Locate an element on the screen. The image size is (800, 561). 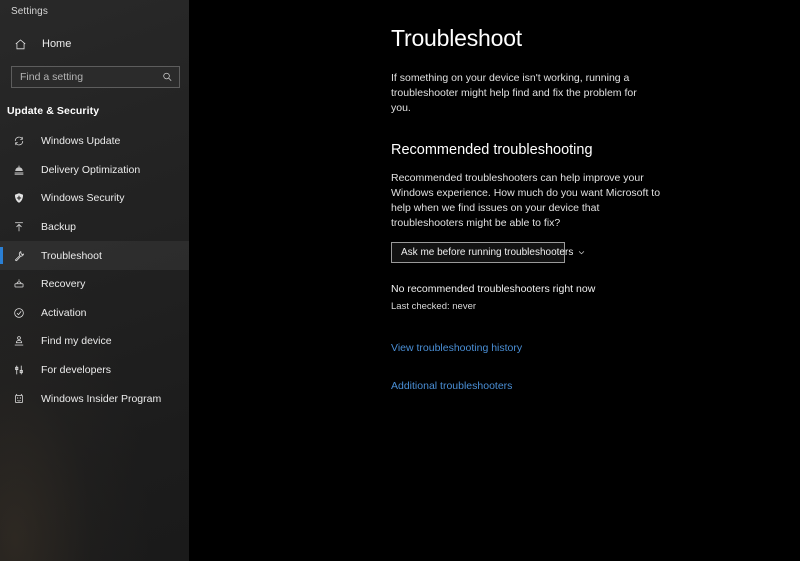
chevron-down-icon is located at coordinates (581, 252).